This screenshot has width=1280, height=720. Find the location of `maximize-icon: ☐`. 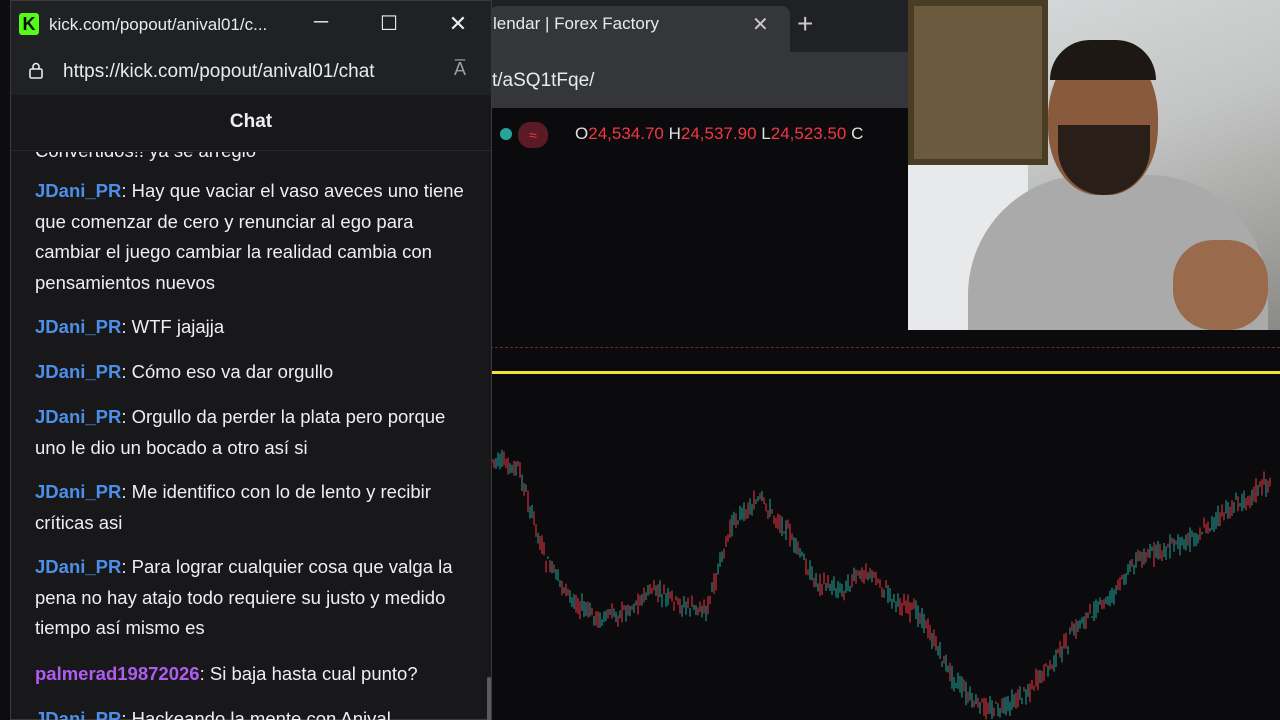

maximize-icon: ☐ is located at coordinates (389, 23).